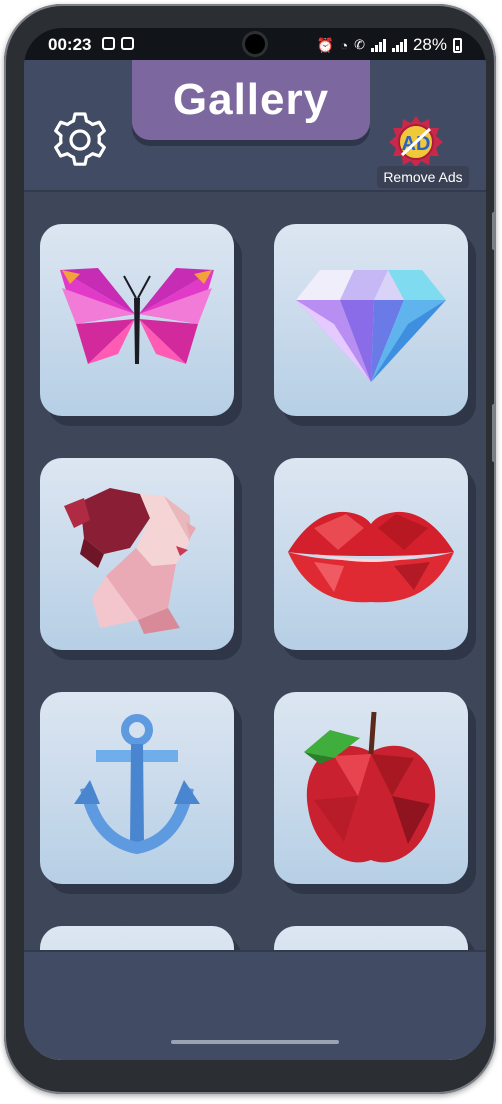 This screenshot has height=1104, width=502. I want to click on status-time: 00:23, so click(70, 44).